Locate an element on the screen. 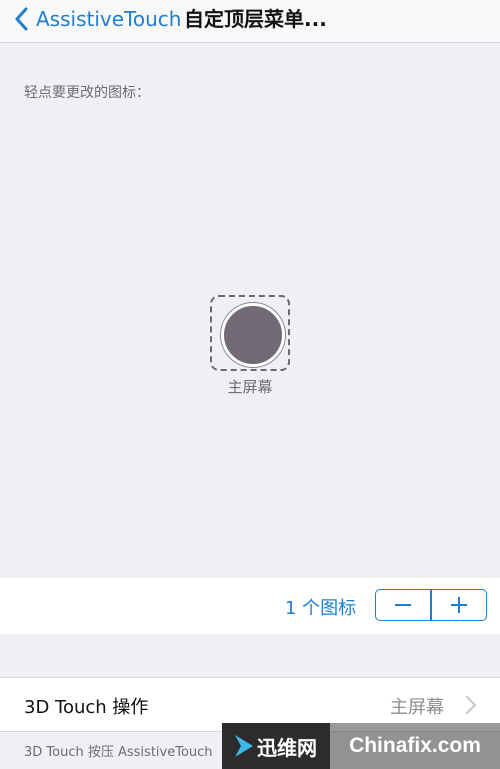 This screenshot has height=769, width=500. footer-description: 3D Touch 按压 AssistiveTouch is located at coordinates (118, 752).